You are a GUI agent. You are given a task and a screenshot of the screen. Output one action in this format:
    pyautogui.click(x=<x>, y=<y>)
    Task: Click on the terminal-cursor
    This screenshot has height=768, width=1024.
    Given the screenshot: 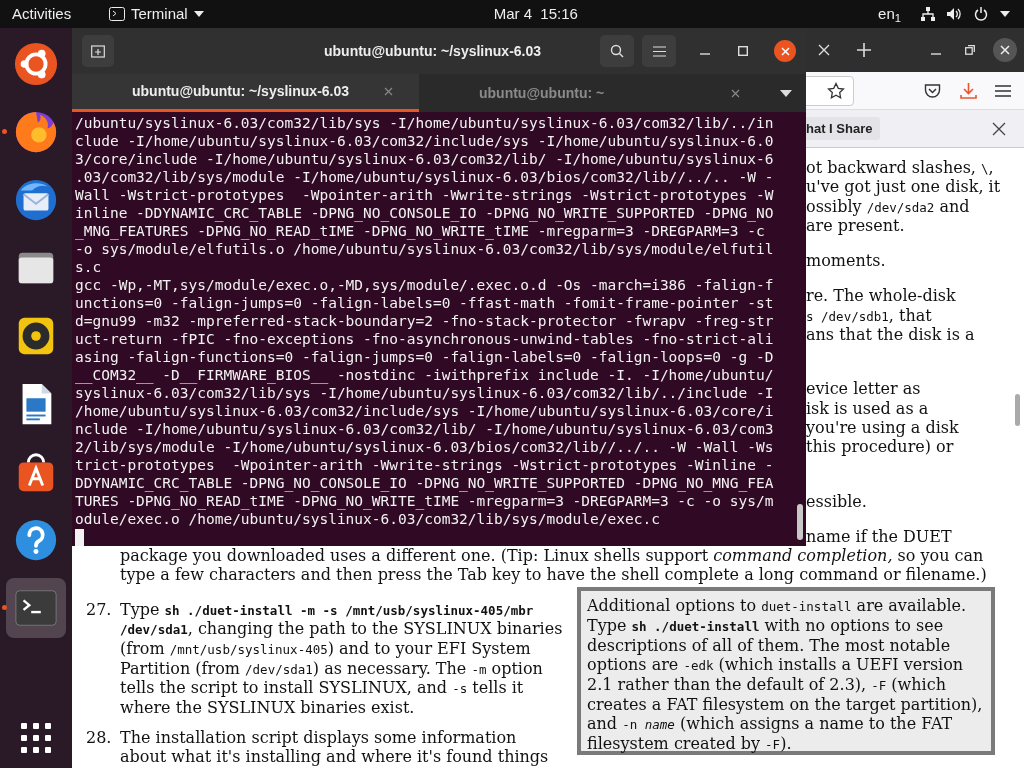 What is the action you would take?
    pyautogui.click(x=79, y=537)
    